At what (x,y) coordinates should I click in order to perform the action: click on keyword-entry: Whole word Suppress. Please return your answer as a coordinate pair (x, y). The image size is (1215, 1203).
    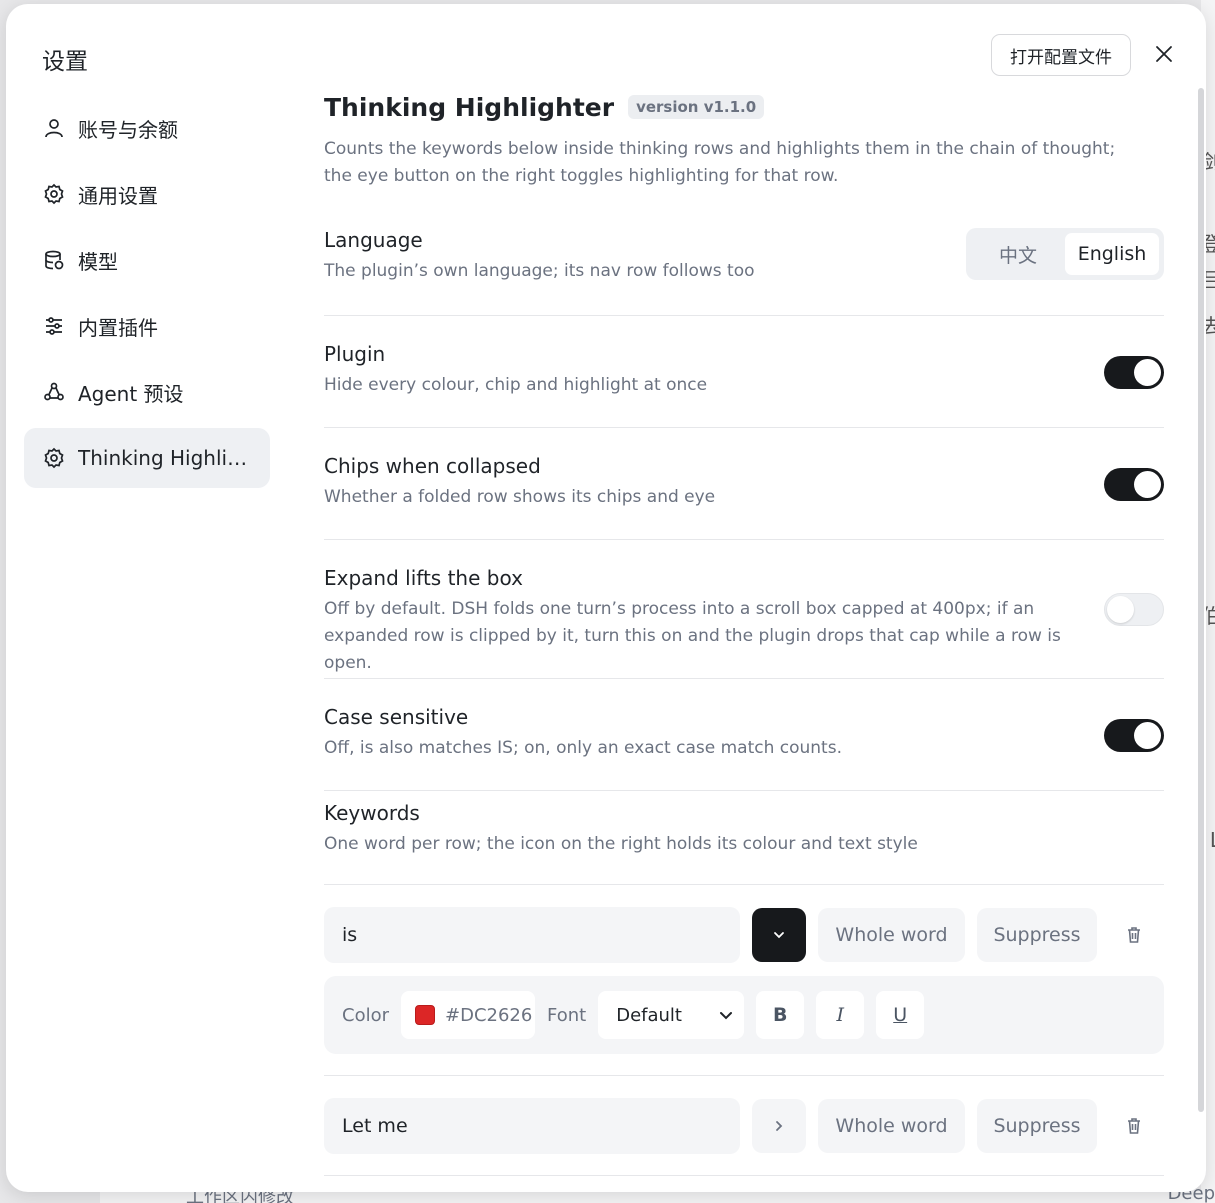
    Looking at the image, I should click on (744, 1137).